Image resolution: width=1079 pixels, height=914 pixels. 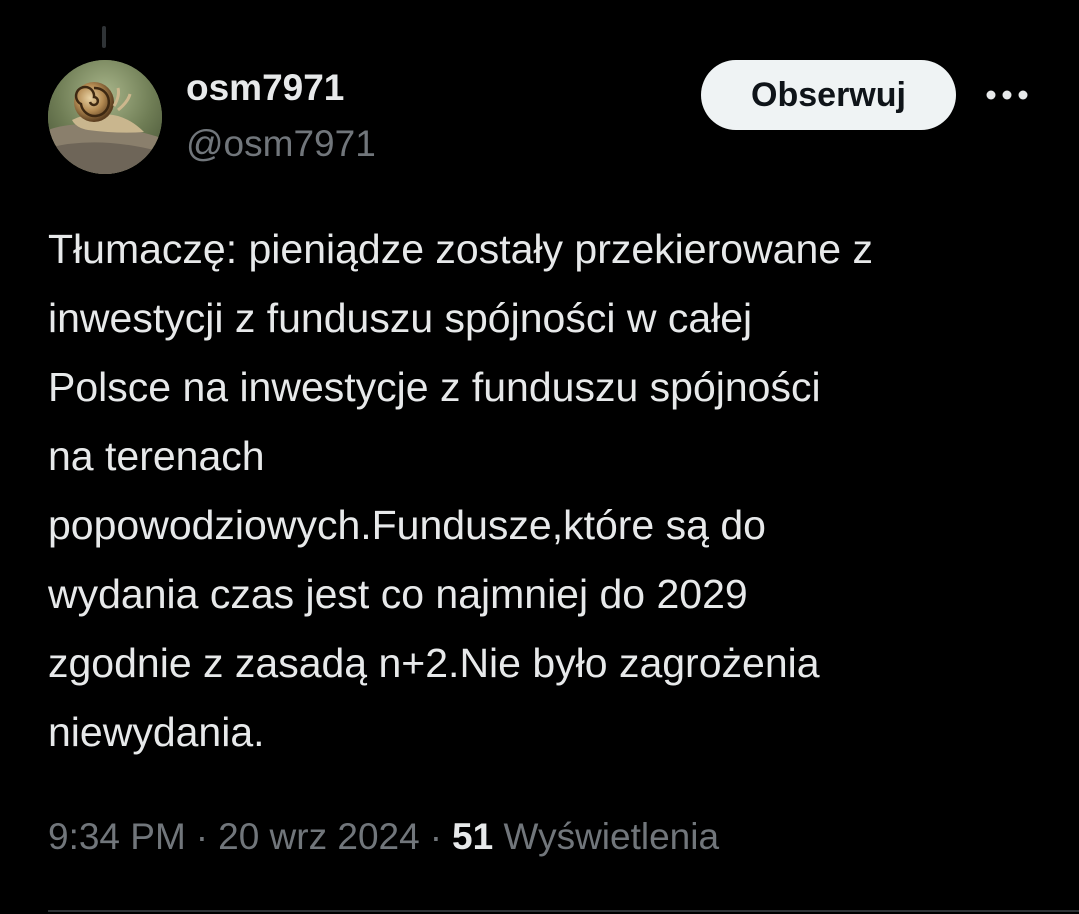 I want to click on more-horizontal-icon, so click(x=1007, y=95).